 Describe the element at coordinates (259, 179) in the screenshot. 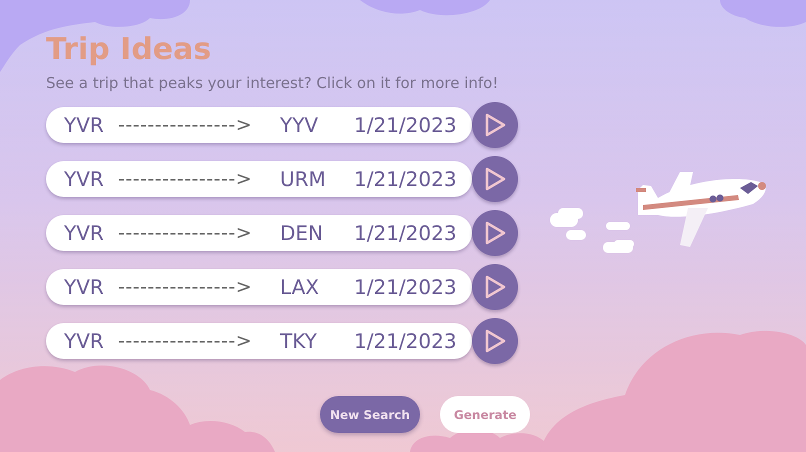

I see `trip-item: YVR ----------------> URM 1/21/2023` at that location.